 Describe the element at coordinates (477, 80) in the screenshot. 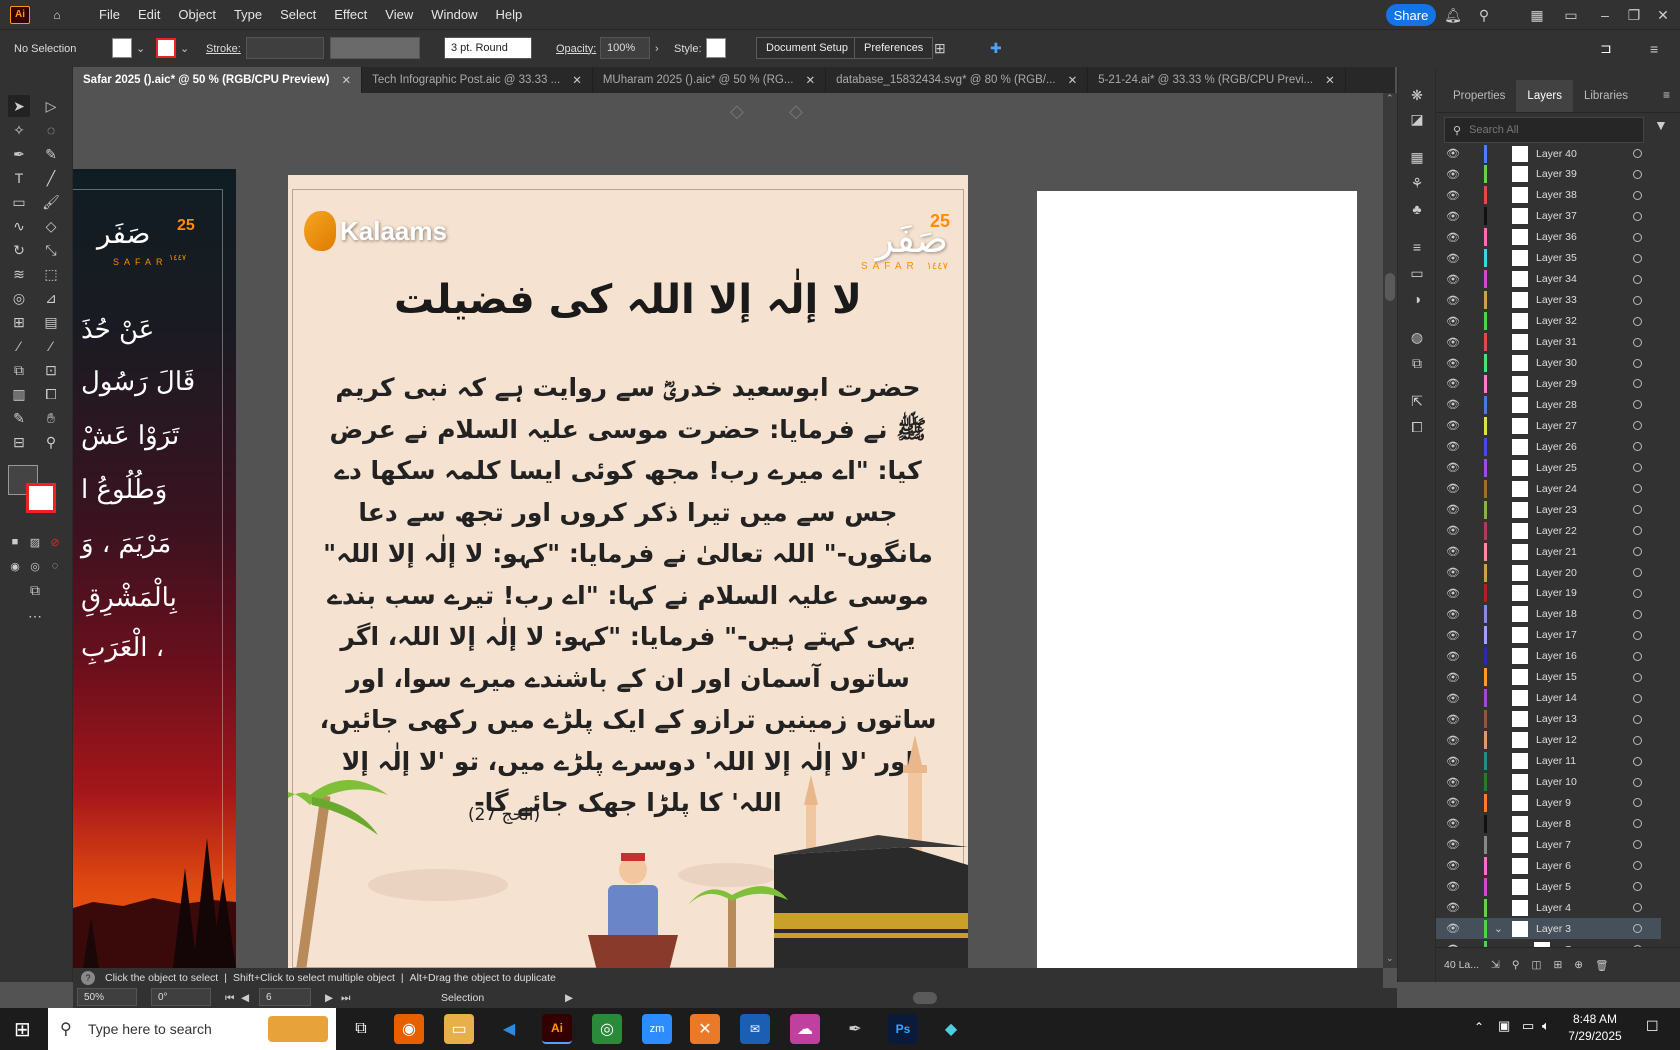

I see `tab-tech-infographic: Tech Infographic Post.aic @ 33.33 ... ✕` at that location.